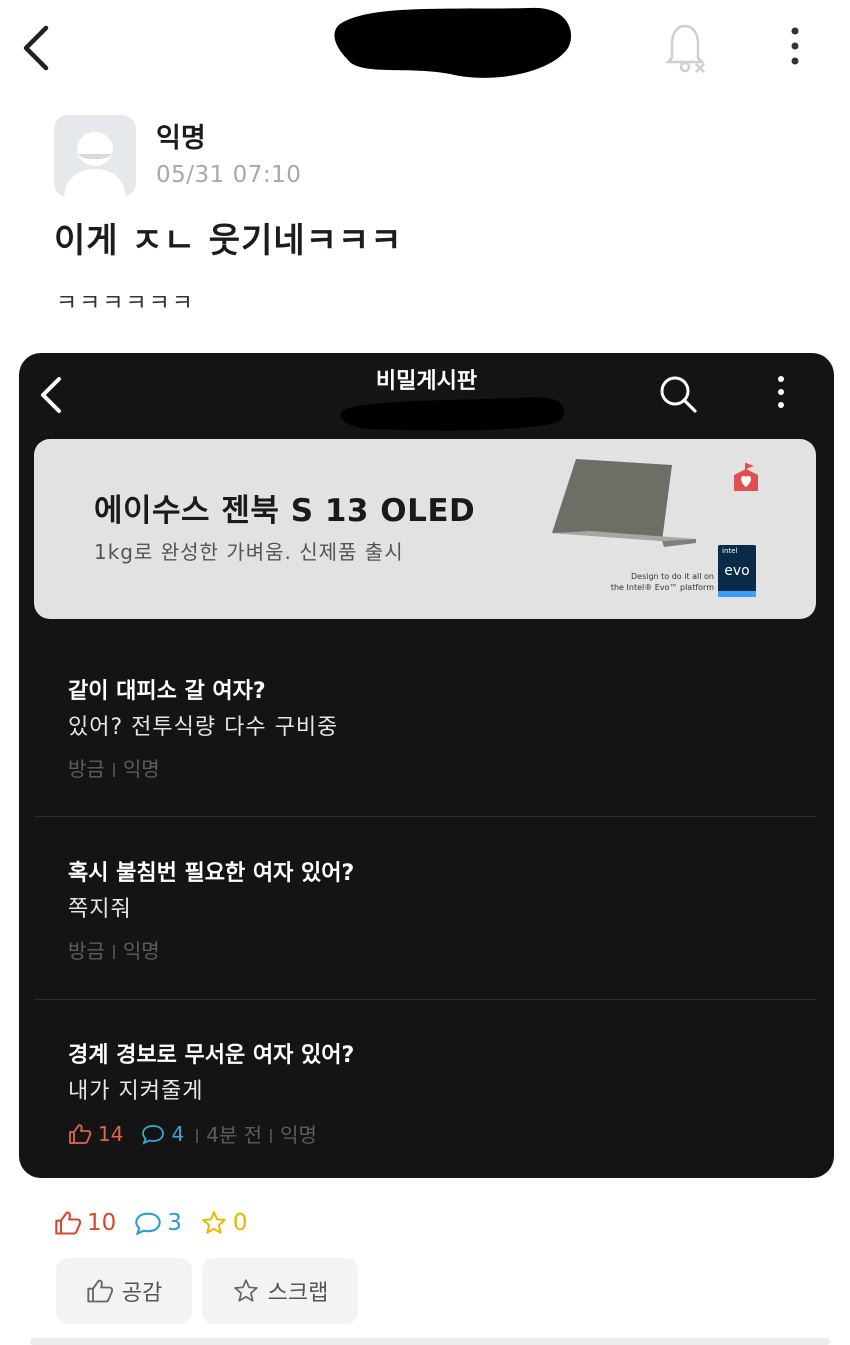  What do you see at coordinates (36, 48) in the screenshot?
I see `chevron-left-icon` at bounding box center [36, 48].